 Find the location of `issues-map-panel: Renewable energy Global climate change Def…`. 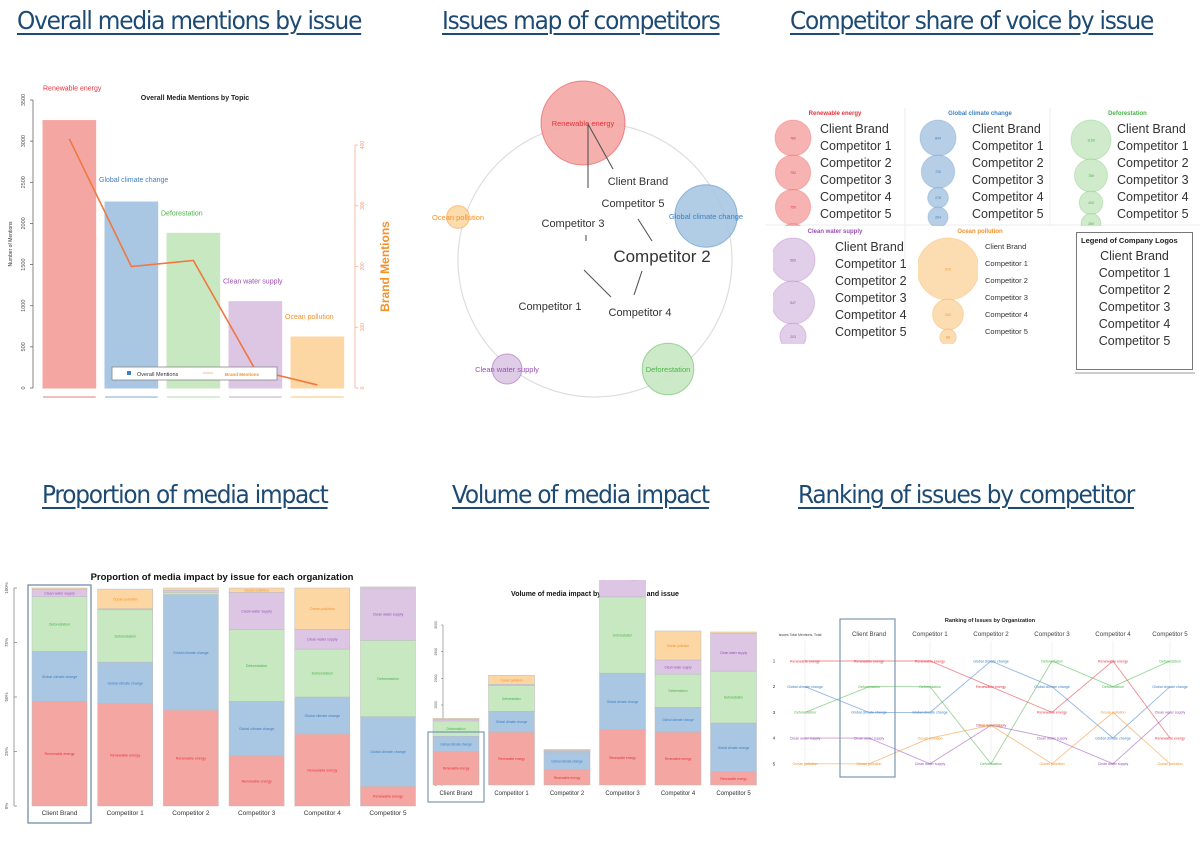

issues-map-panel: Renewable energy Global climate change Def… is located at coordinates (595, 243).